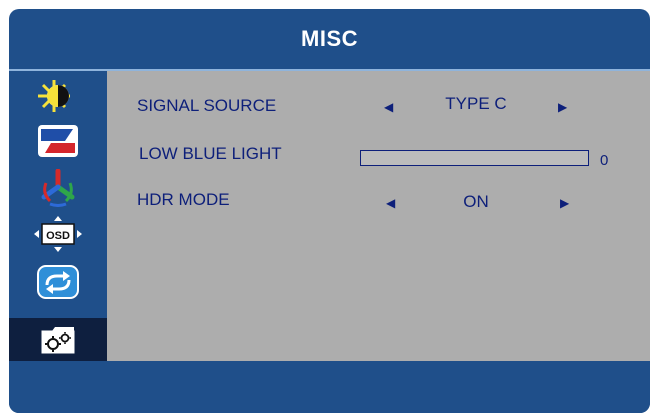 The image size is (659, 418). I want to click on misc-settings-icon, so click(58, 339).